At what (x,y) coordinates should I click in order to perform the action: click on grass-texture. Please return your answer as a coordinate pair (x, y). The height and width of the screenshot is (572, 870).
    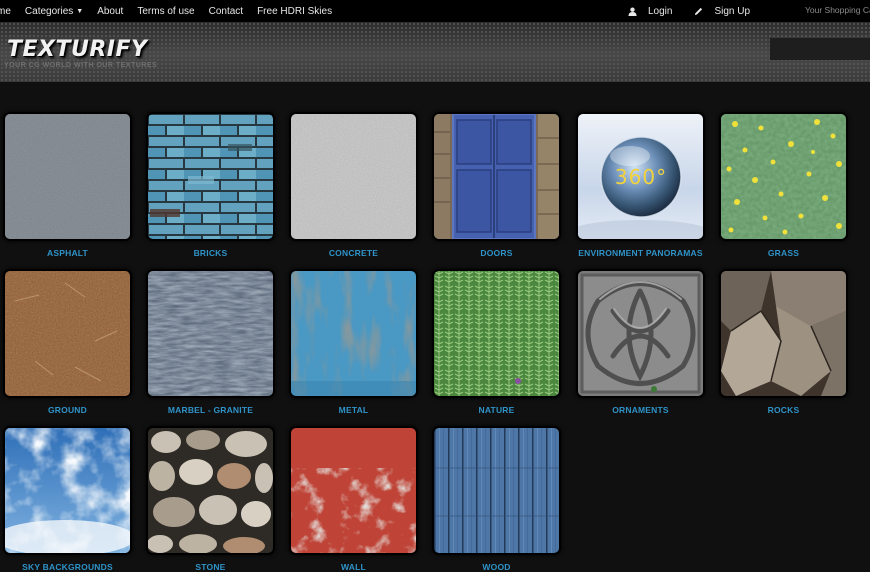
    Looking at the image, I should click on (783, 176).